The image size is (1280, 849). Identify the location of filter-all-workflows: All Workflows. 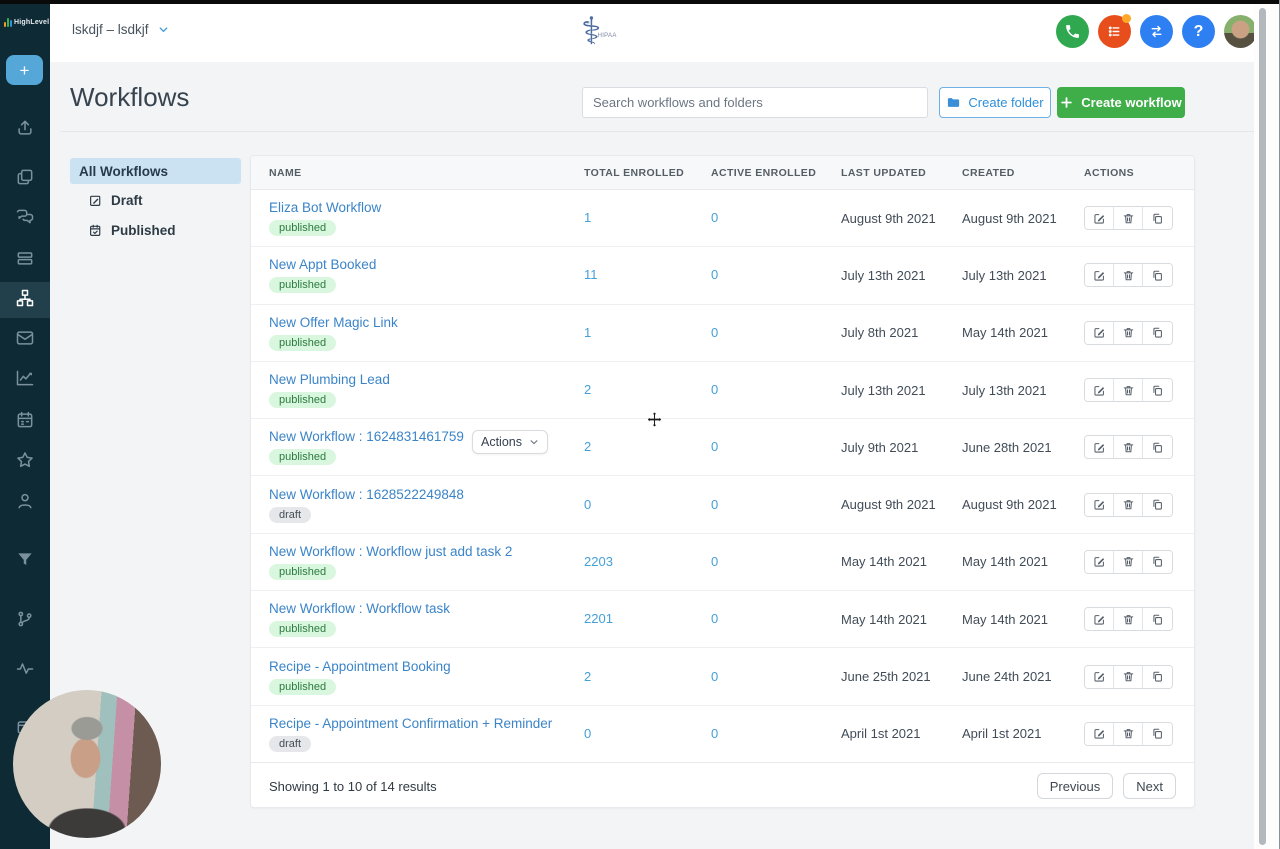
(155, 171).